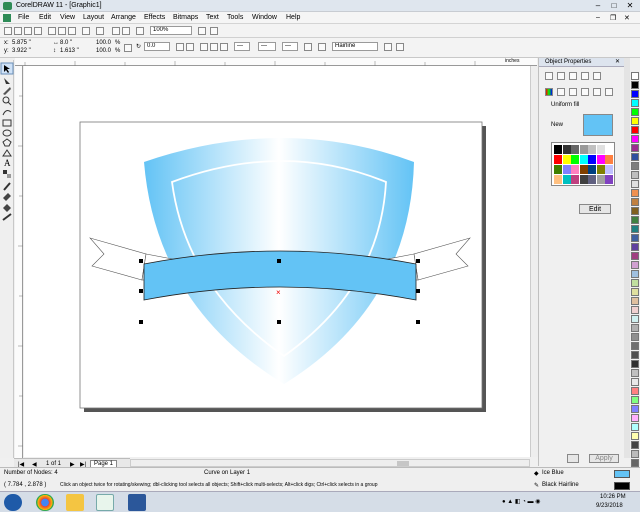  Describe the element at coordinates (126, 31) in the screenshot. I see `export-icon` at that location.